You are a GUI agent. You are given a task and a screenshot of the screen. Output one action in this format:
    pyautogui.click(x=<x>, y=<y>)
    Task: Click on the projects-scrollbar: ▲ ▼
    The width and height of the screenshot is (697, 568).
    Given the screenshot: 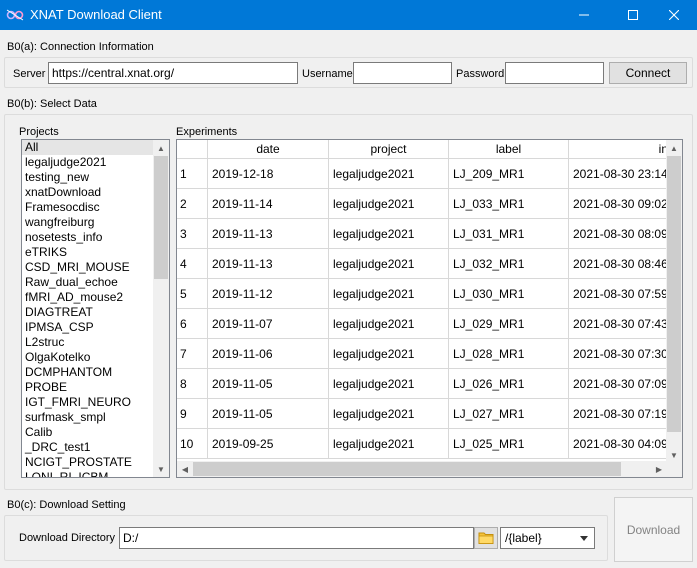 What is the action you would take?
    pyautogui.click(x=161, y=308)
    